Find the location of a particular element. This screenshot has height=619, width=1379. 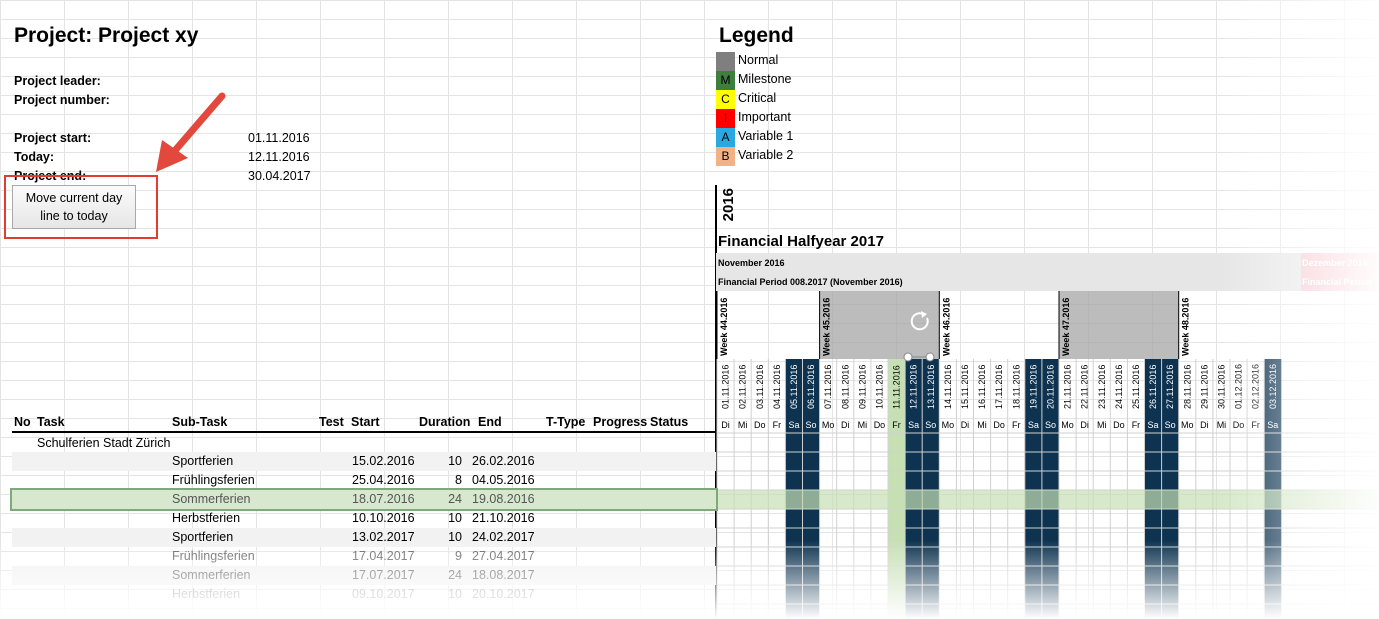

duration-cell: 8 is located at coordinates (458, 480).